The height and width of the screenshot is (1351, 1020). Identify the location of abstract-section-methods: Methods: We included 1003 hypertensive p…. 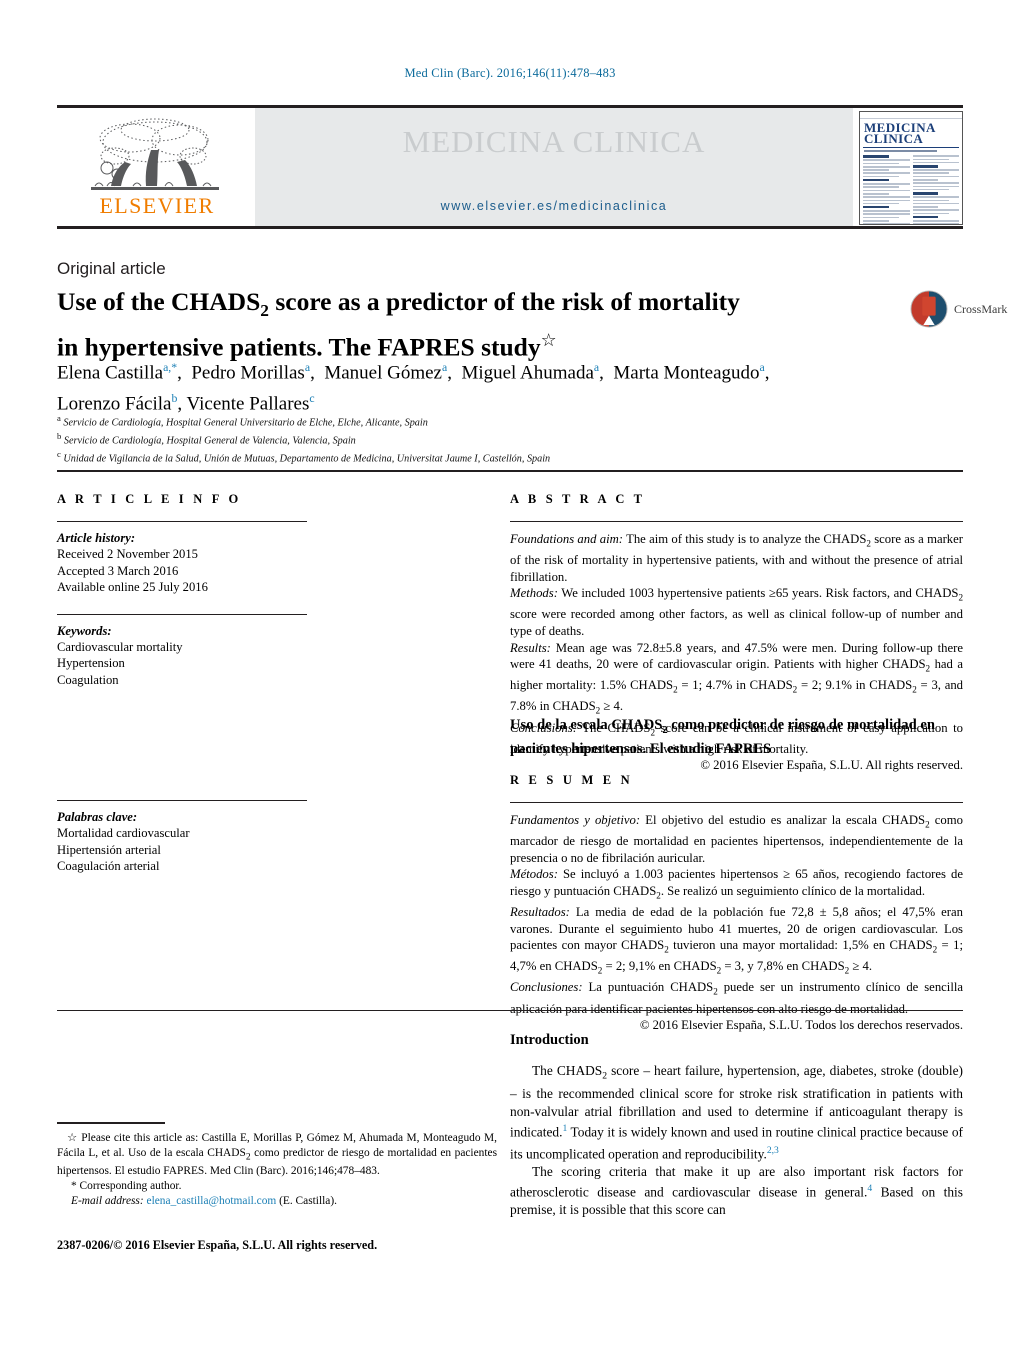
(736, 612).